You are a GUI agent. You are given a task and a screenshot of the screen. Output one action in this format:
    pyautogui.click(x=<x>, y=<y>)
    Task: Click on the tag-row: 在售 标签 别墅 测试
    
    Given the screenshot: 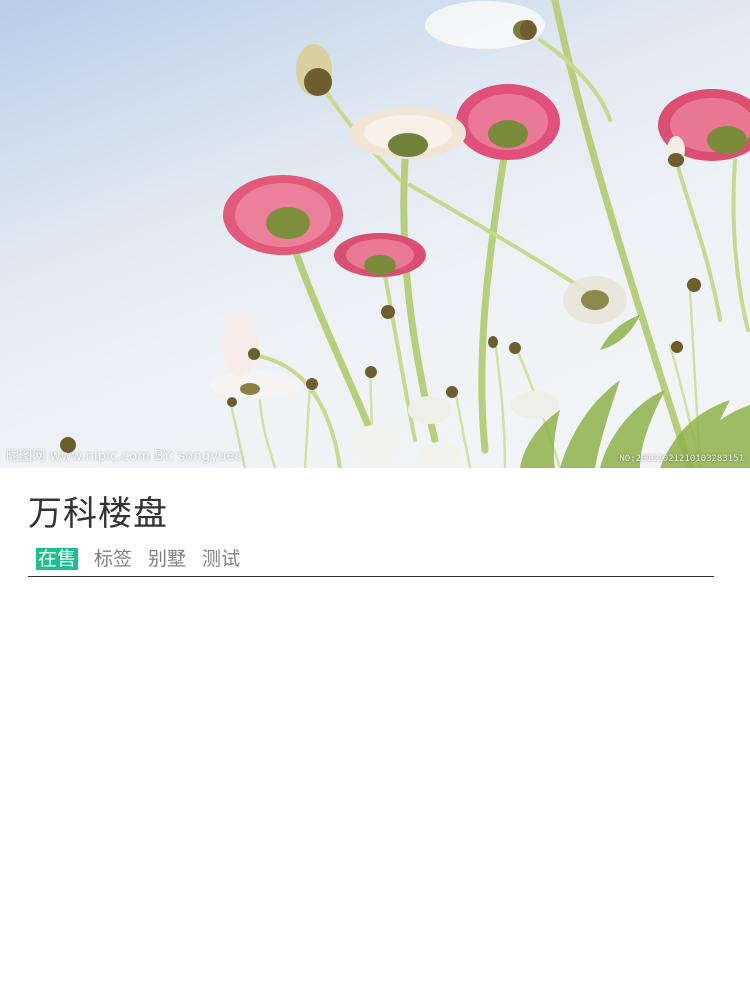 What is the action you would take?
    pyautogui.click(x=371, y=562)
    